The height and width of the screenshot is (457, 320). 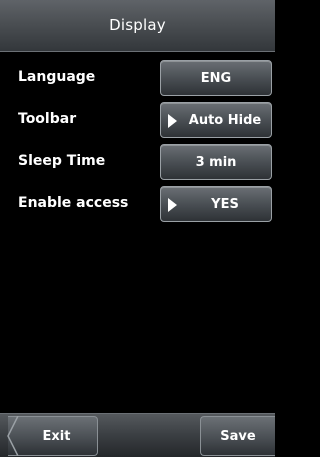 I want to click on save-label: Save, so click(x=238, y=436).